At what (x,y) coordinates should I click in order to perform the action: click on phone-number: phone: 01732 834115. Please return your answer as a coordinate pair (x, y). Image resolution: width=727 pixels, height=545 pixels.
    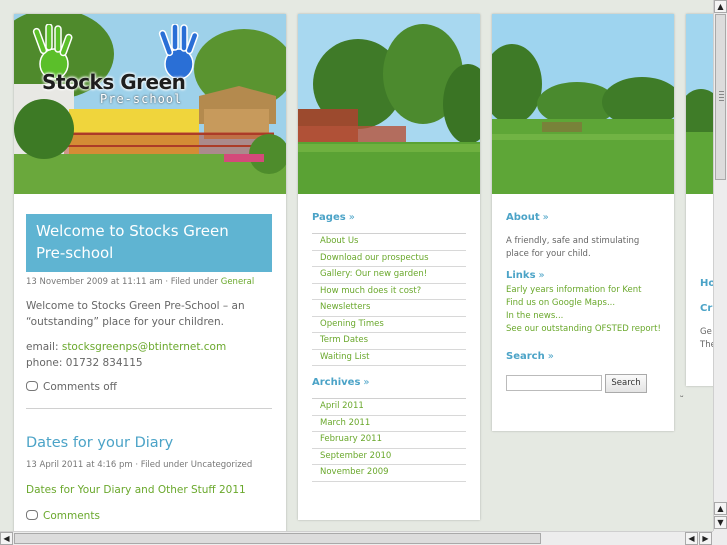
    Looking at the image, I should click on (84, 362).